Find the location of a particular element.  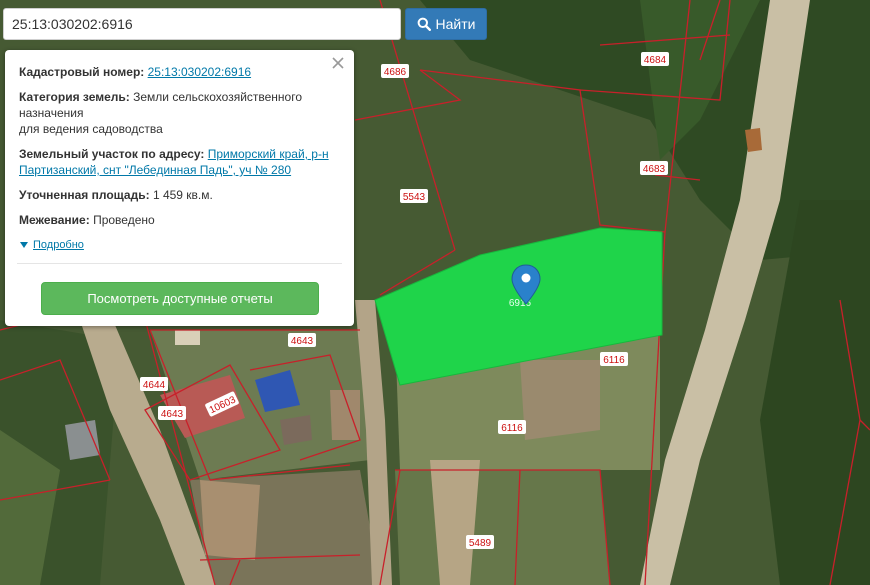

address-label: Земельный участок по адресу: is located at coordinates (112, 154).